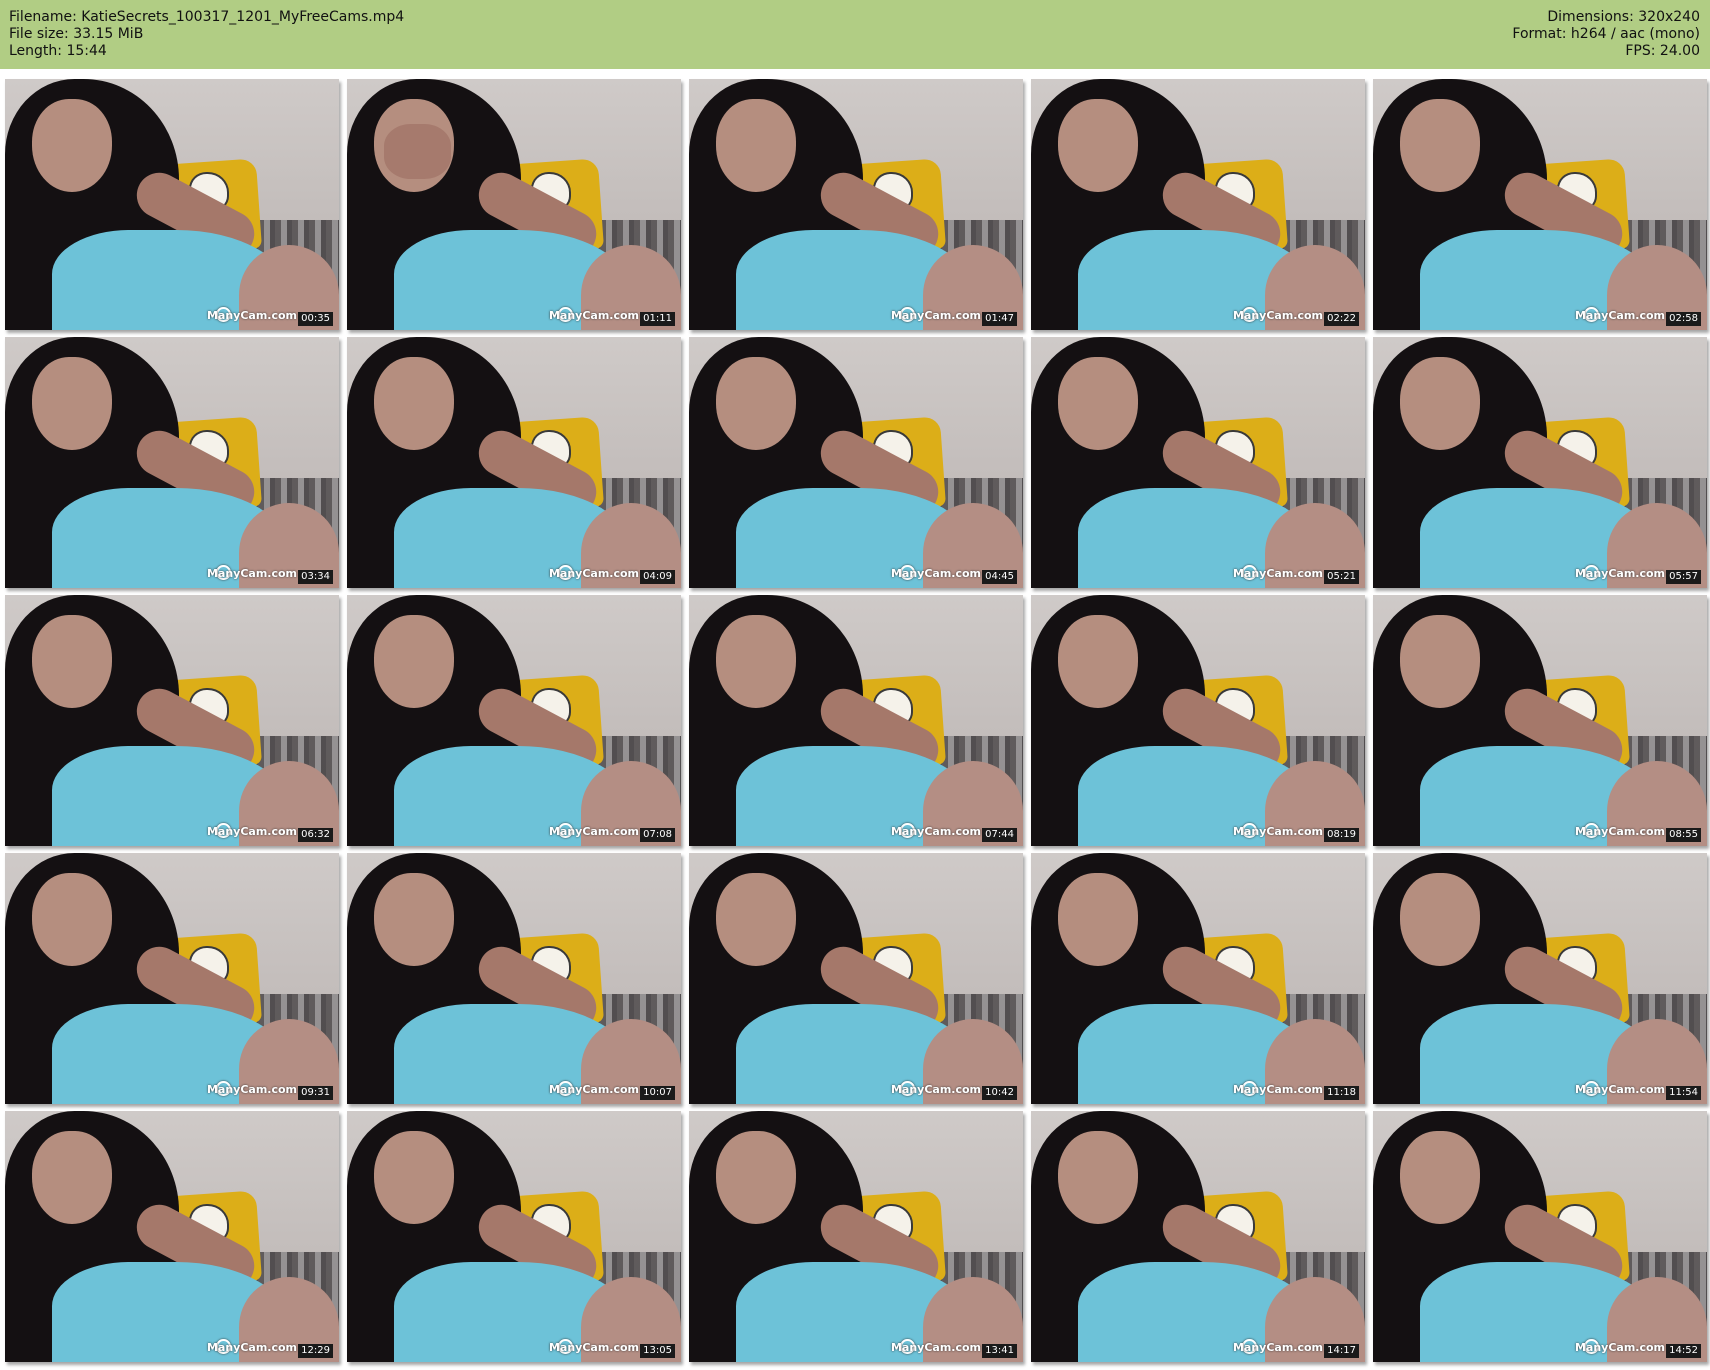  I want to click on video-frame-thumbnail: ManyCam.com 02:58, so click(1540, 204).